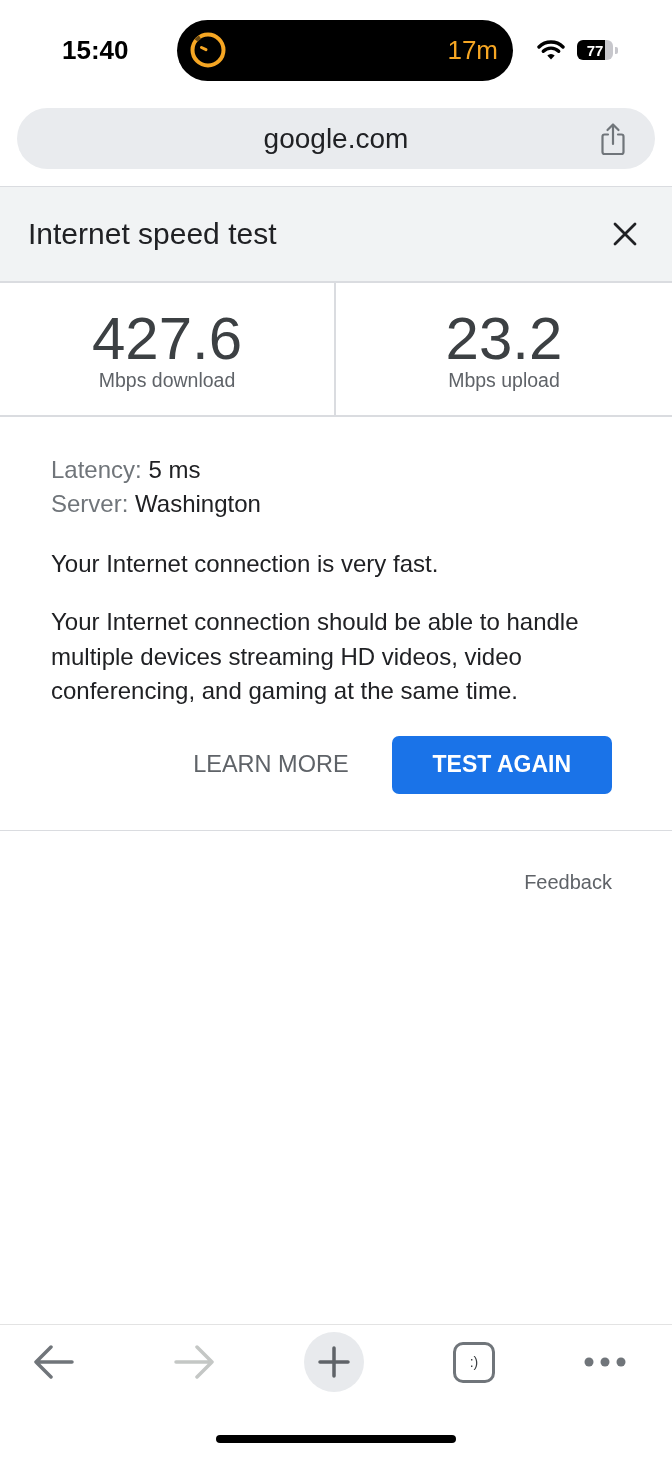 This screenshot has width=672, height=1457. Describe the element at coordinates (198, 503) in the screenshot. I see `detail-value: Washington` at that location.